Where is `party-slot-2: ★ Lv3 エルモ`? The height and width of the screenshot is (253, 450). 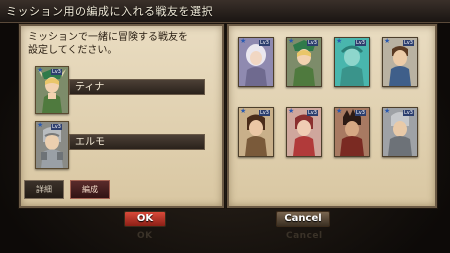
party-slot-2: ★ Lv3 エルモ is located at coordinates (127, 146).